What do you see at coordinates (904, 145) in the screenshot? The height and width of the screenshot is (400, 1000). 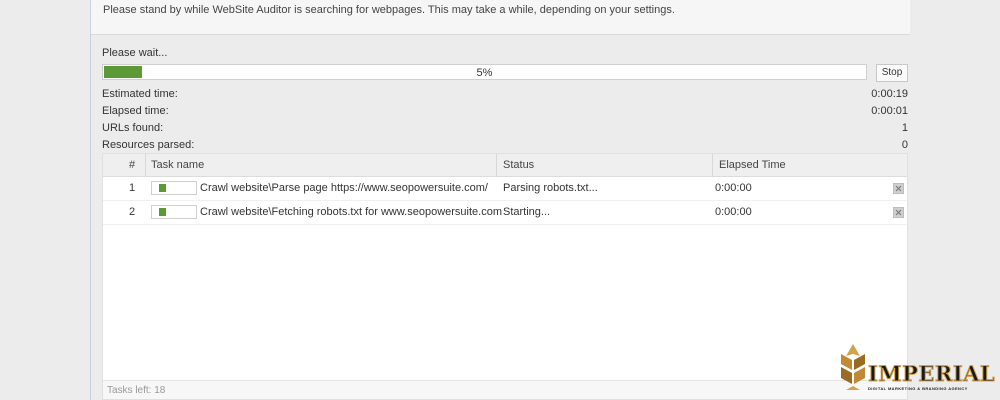 I see `resources-parsed-value: 0` at bounding box center [904, 145].